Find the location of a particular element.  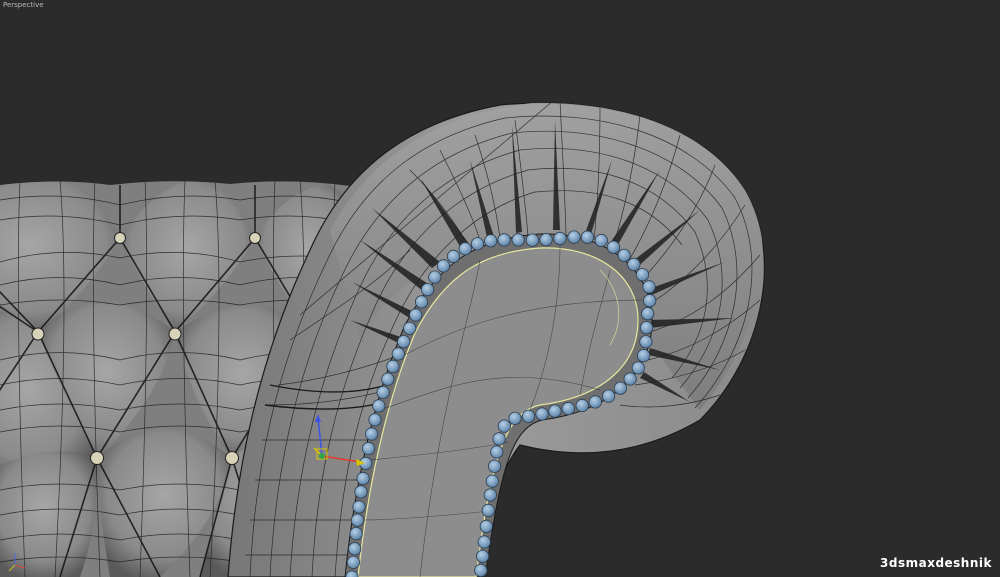

gizmo-pivot is located at coordinates (322, 456).